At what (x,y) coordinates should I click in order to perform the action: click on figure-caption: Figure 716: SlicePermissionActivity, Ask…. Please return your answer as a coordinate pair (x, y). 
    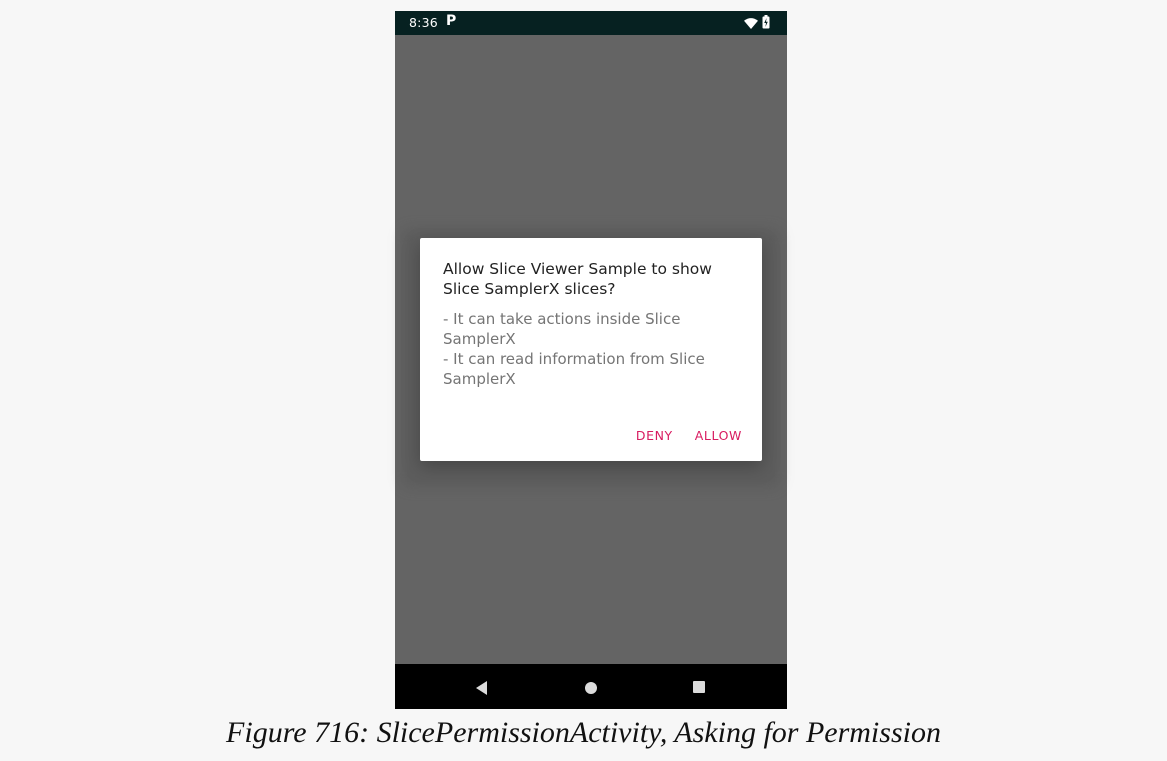
    Looking at the image, I should click on (583, 732).